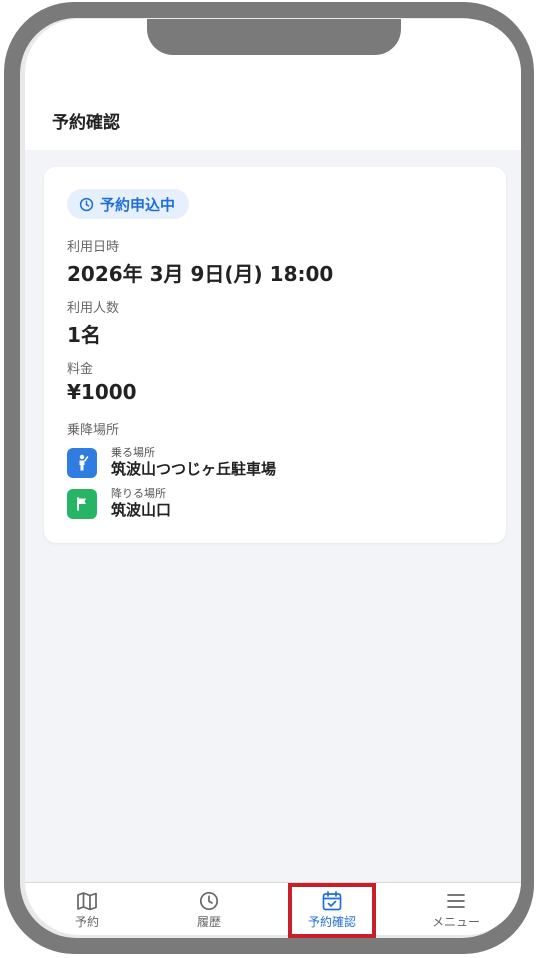 This screenshot has width=540, height=958. What do you see at coordinates (80, 369) in the screenshot?
I see `fare-label: 料金` at bounding box center [80, 369].